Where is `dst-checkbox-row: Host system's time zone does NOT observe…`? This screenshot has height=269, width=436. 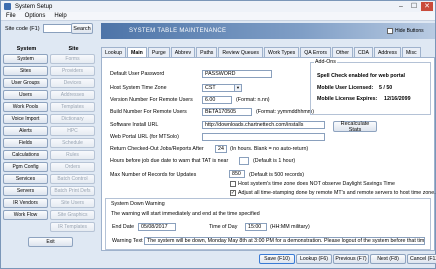 dst-checkbox-row: Host system's time zone does NOT observe… is located at coordinates (312, 184).